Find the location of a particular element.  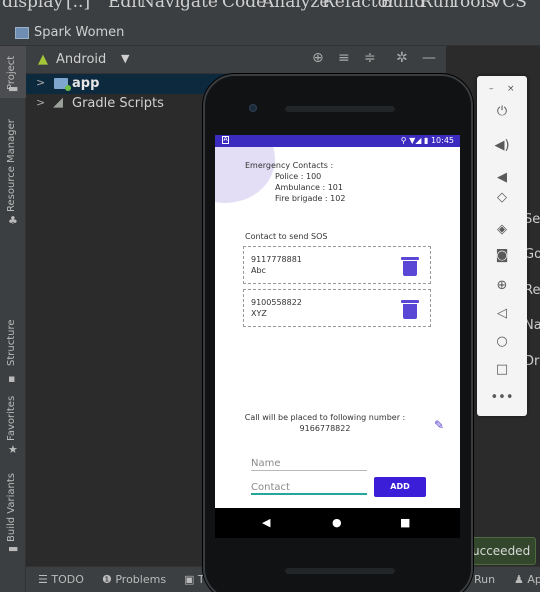

tree-item-label: Gradle Scripts is located at coordinates (118, 103).